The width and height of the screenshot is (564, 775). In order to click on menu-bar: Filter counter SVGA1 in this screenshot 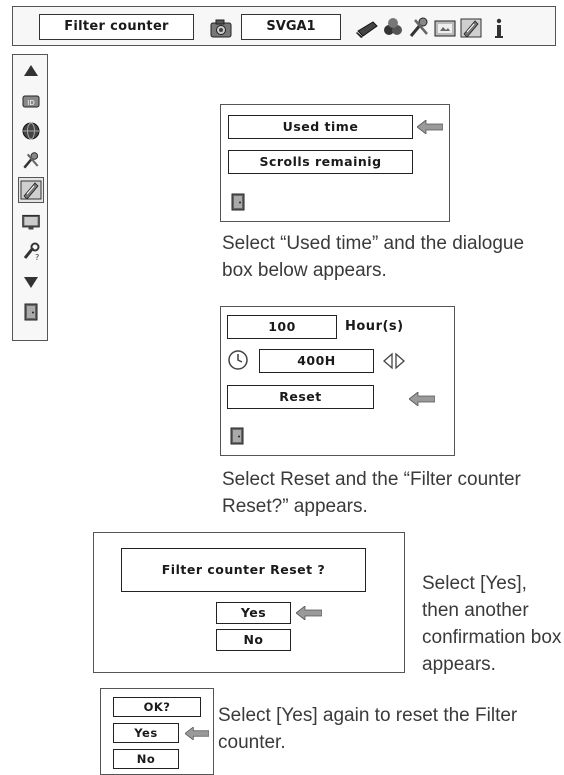, I will do `click(284, 26)`.